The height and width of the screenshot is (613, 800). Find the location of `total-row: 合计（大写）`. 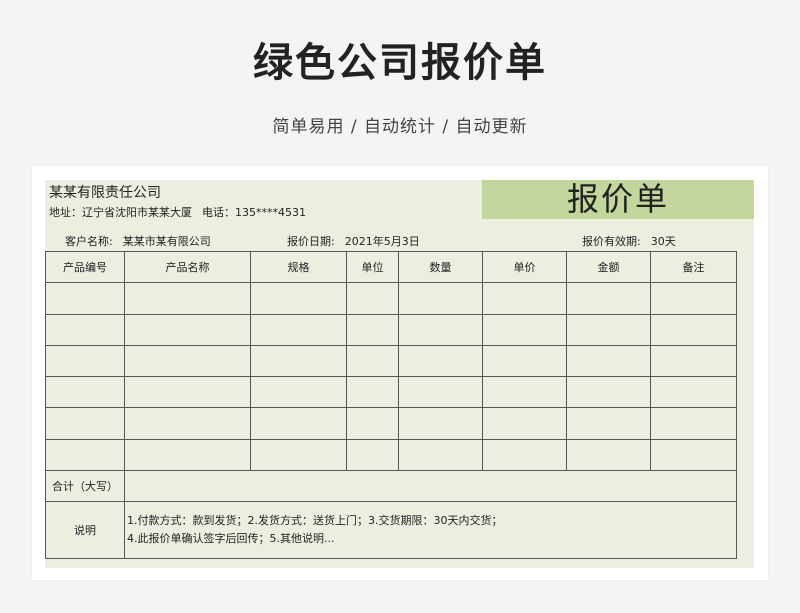

total-row: 合计（大写） is located at coordinates (391, 486).